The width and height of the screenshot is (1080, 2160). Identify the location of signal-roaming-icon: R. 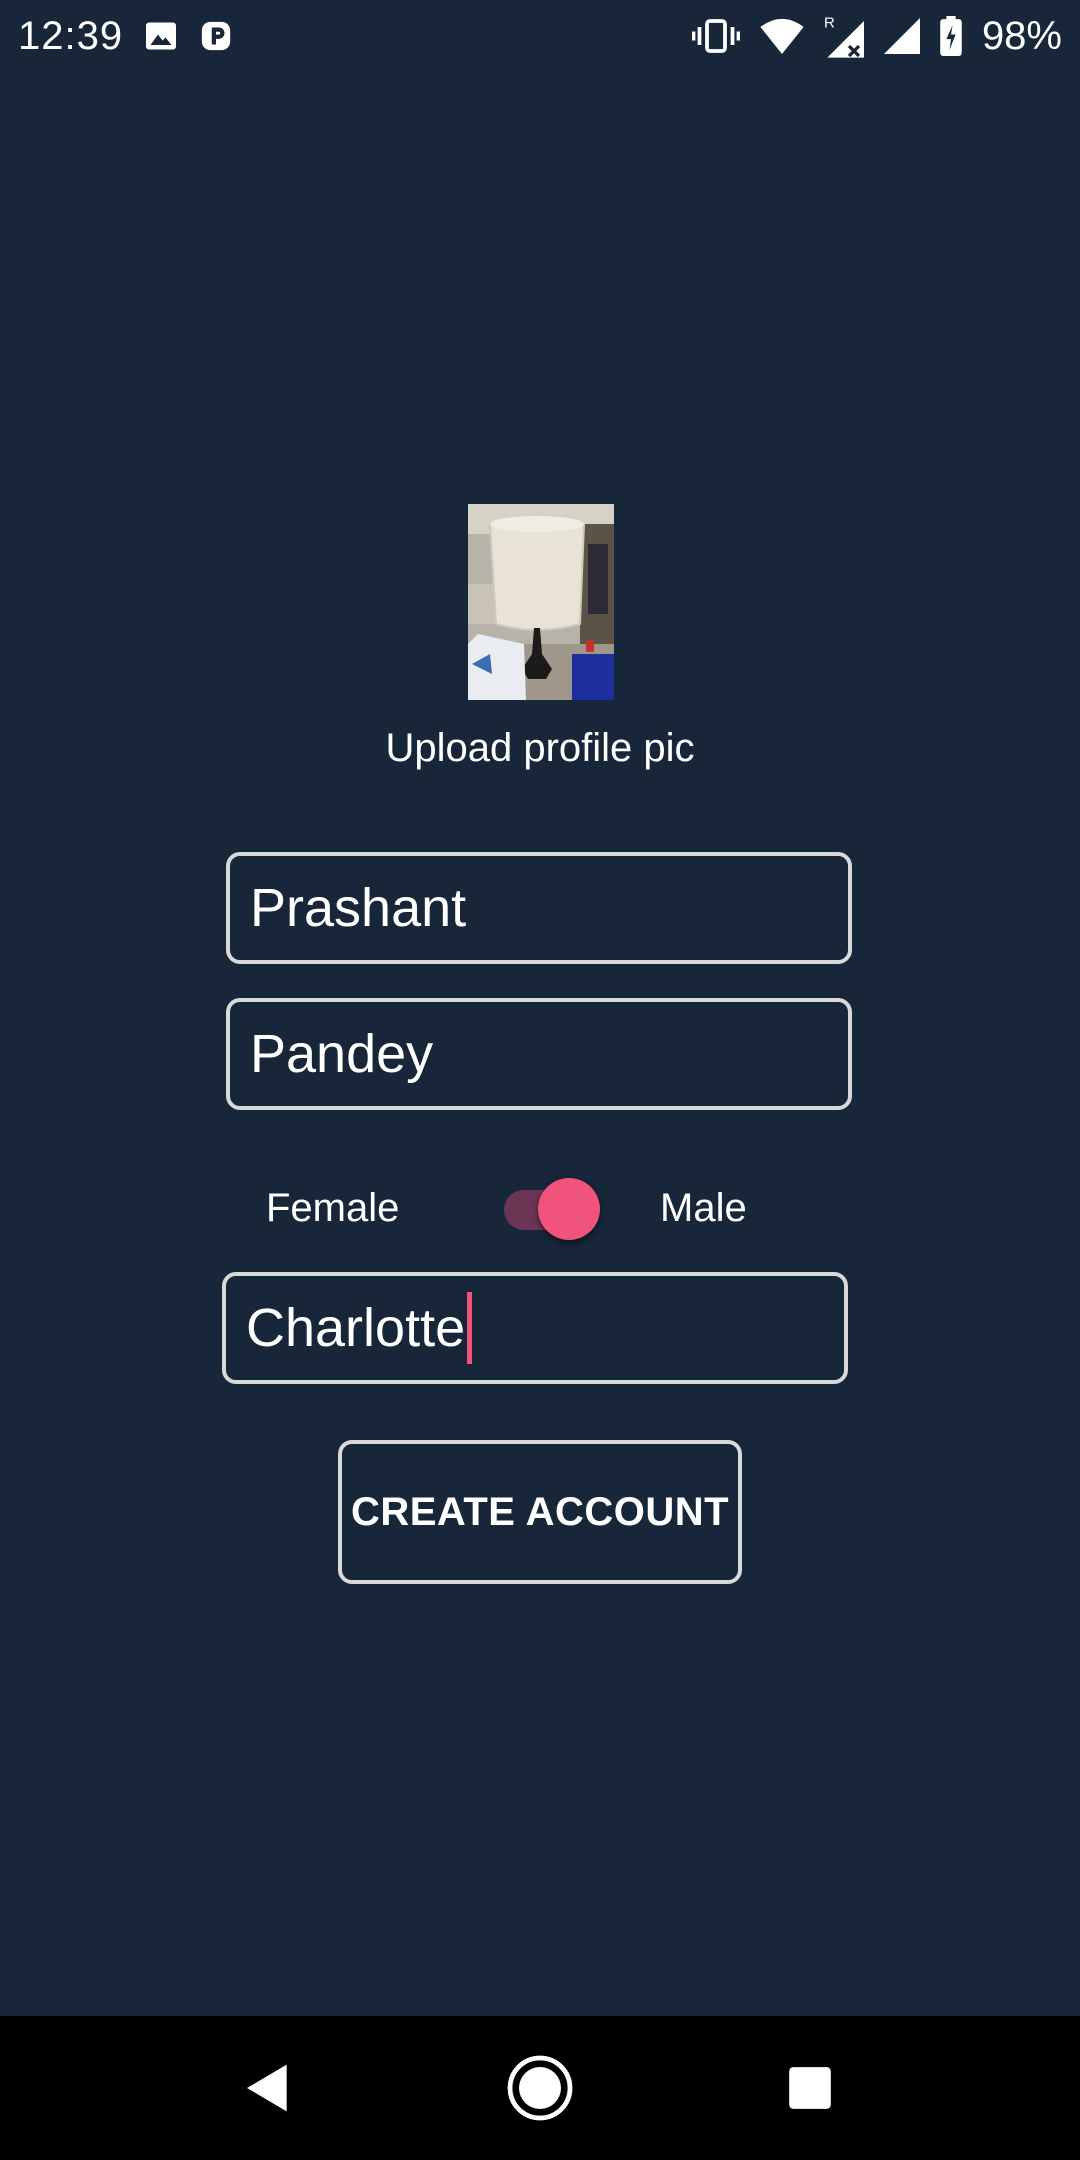
(844, 36).